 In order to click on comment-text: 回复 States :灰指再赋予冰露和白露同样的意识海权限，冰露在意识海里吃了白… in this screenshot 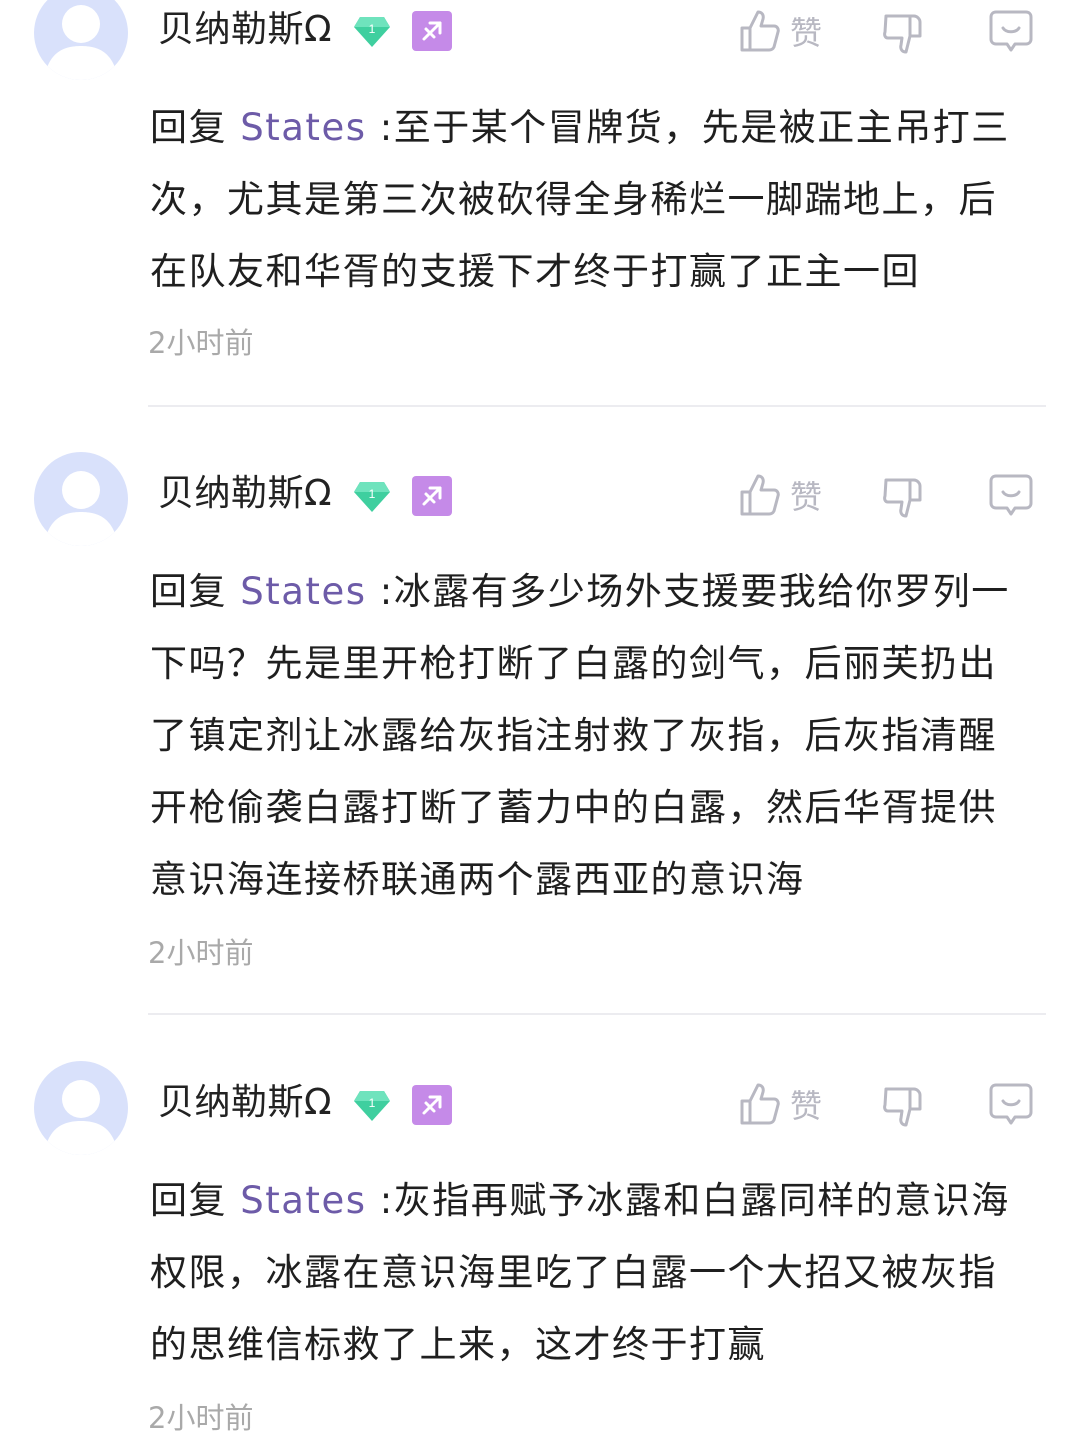, I will do `click(590, 1273)`.